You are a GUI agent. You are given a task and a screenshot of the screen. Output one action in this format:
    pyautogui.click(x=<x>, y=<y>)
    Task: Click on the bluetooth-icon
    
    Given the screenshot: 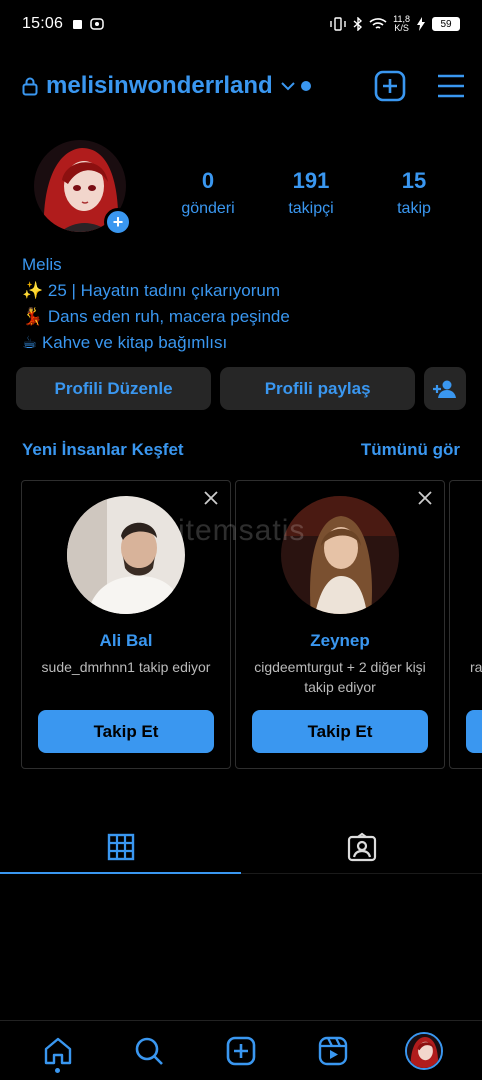 What is the action you would take?
    pyautogui.click(x=358, y=24)
    